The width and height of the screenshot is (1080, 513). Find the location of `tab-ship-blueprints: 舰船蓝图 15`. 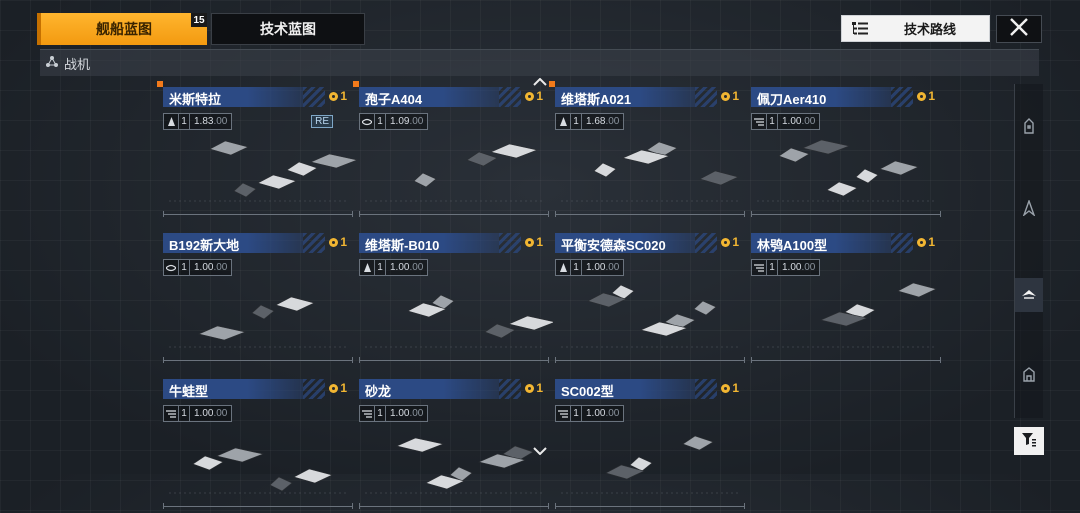

tab-ship-blueprints: 舰船蓝图 15 is located at coordinates (122, 29).